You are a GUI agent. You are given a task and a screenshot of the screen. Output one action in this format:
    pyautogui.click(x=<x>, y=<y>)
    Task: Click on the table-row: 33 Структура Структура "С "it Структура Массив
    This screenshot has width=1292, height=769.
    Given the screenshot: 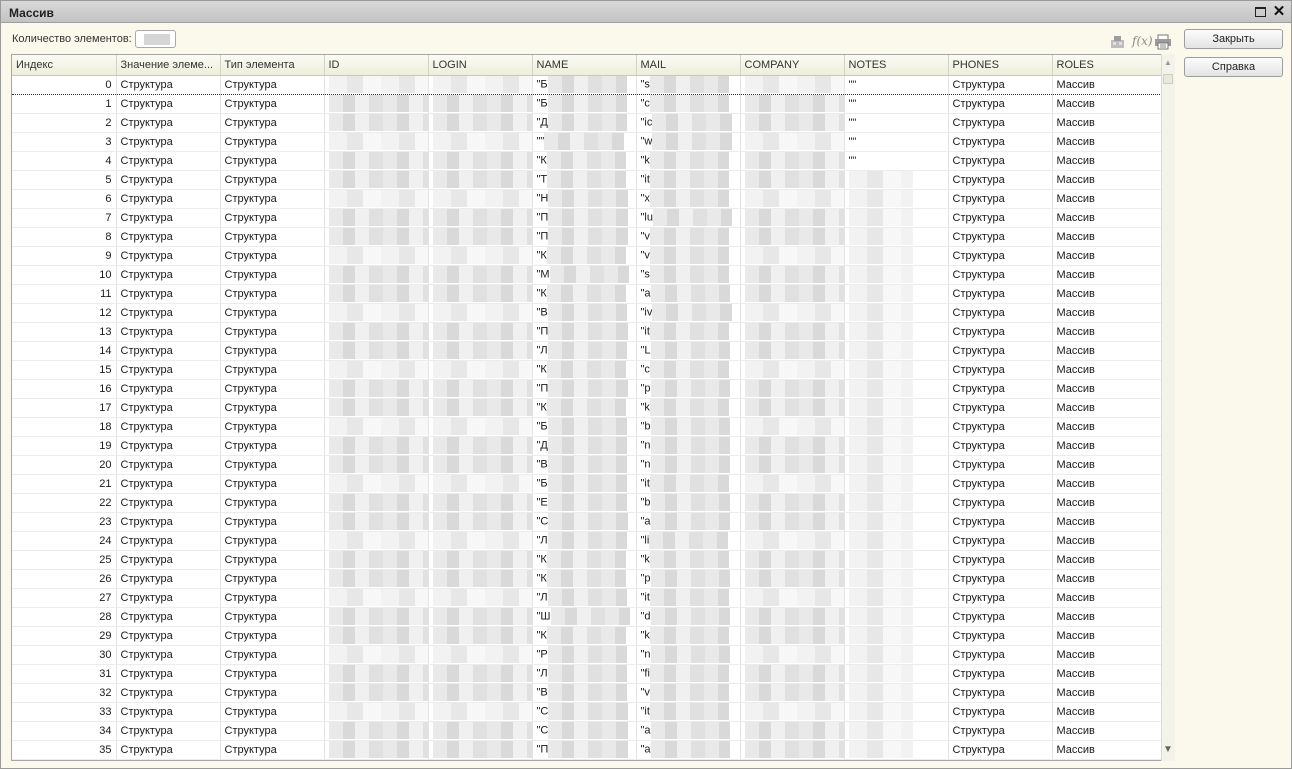 What is the action you would take?
    pyautogui.click(x=587, y=712)
    